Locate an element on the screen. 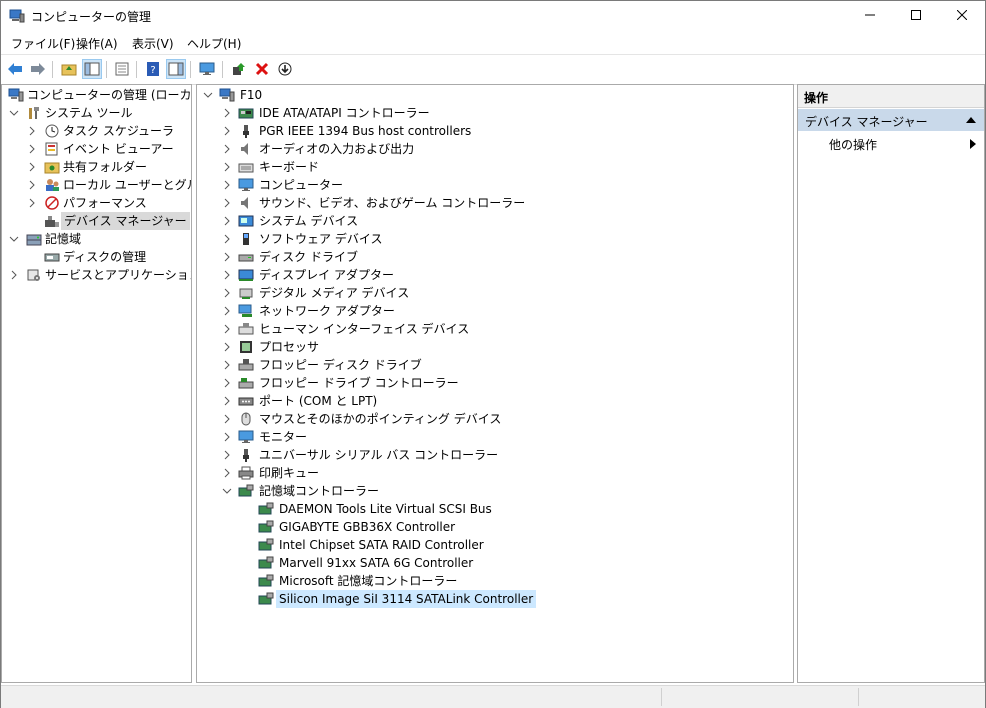  device-category: ディスク ドライブ is located at coordinates (495, 257).